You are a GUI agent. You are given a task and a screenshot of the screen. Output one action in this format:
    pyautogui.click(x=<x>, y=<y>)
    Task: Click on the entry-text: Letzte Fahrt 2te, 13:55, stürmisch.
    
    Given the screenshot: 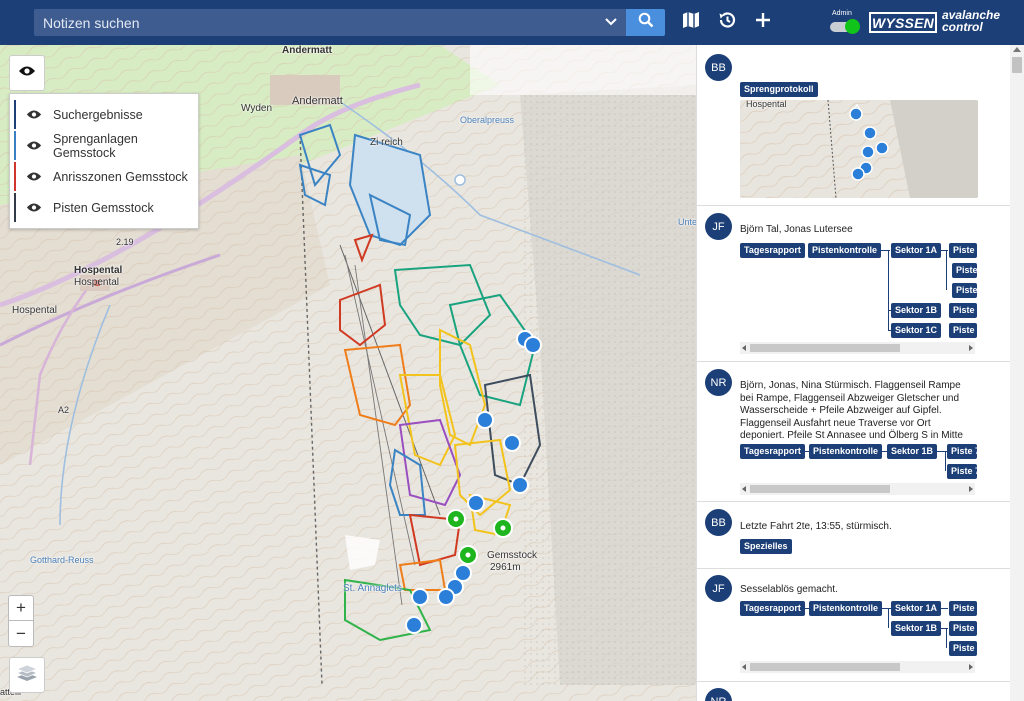 What is the action you would take?
    pyautogui.click(x=816, y=526)
    